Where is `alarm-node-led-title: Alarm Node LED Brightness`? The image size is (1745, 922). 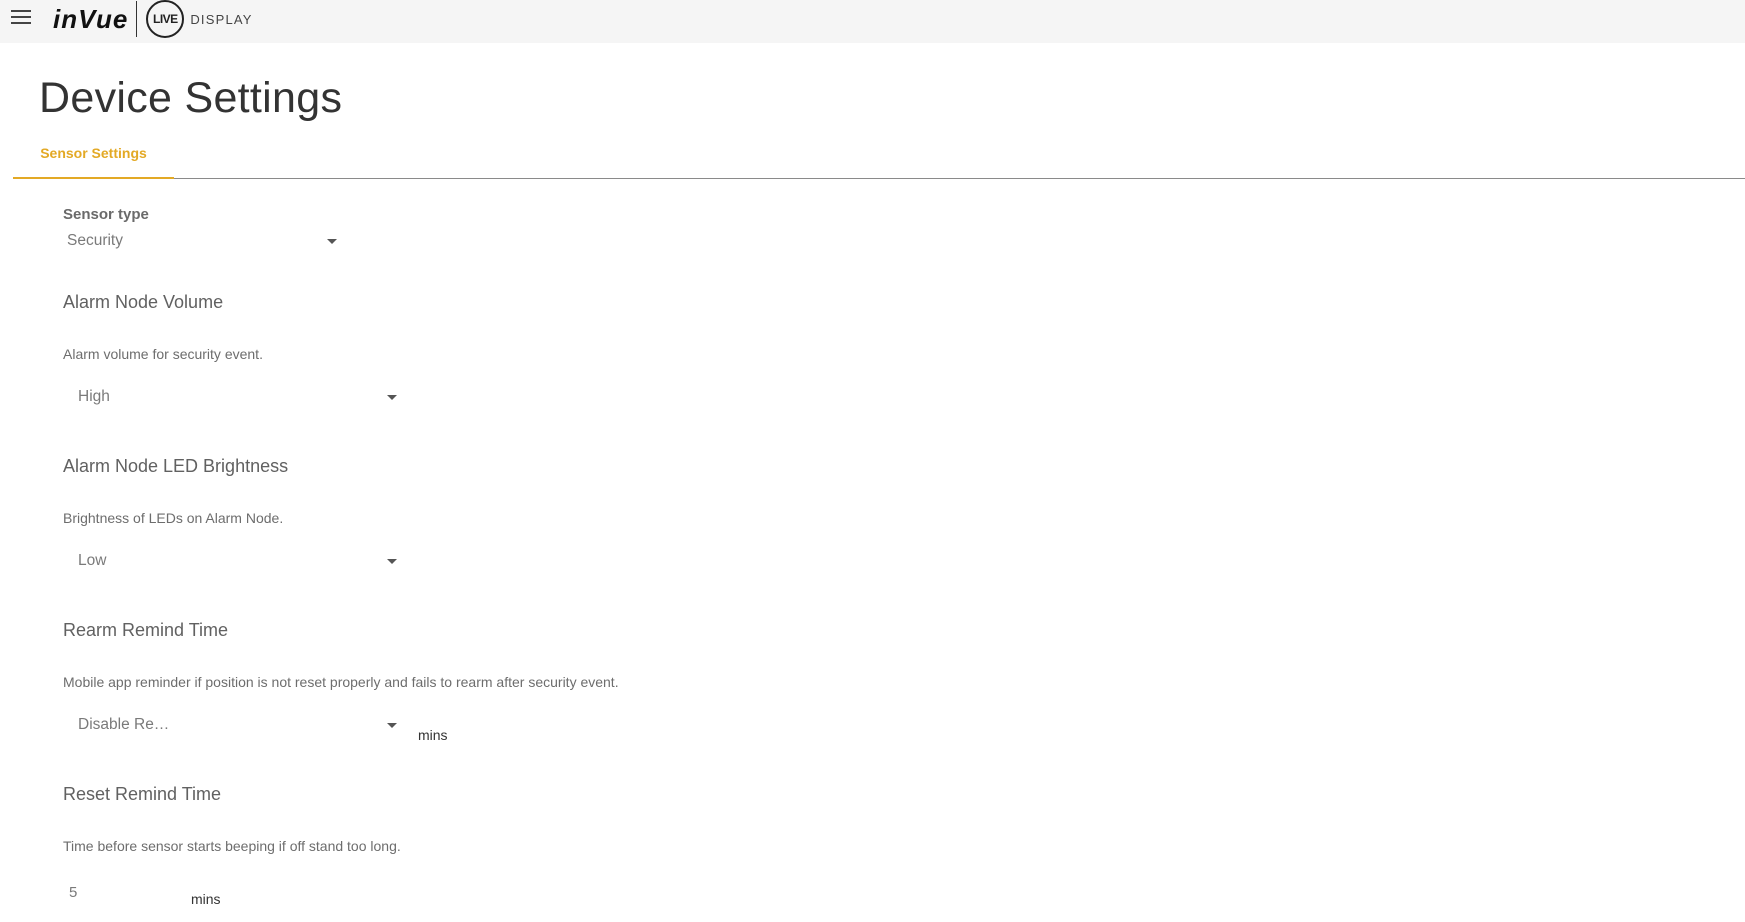 alarm-node-led-title: Alarm Node LED Brightness is located at coordinates (176, 466).